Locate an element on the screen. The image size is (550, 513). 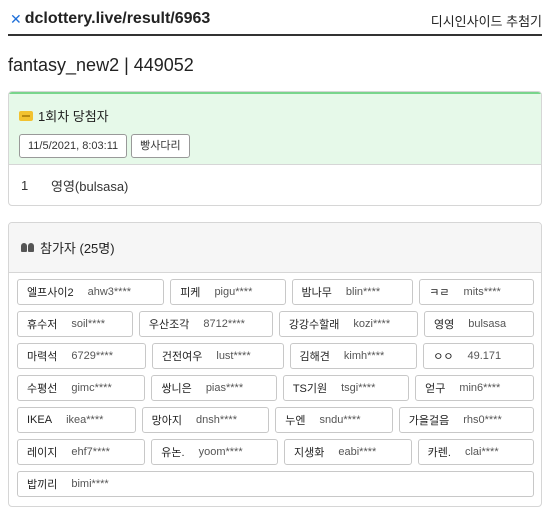
participant-chip: 얻구 min6**** is located at coordinates (474, 388).